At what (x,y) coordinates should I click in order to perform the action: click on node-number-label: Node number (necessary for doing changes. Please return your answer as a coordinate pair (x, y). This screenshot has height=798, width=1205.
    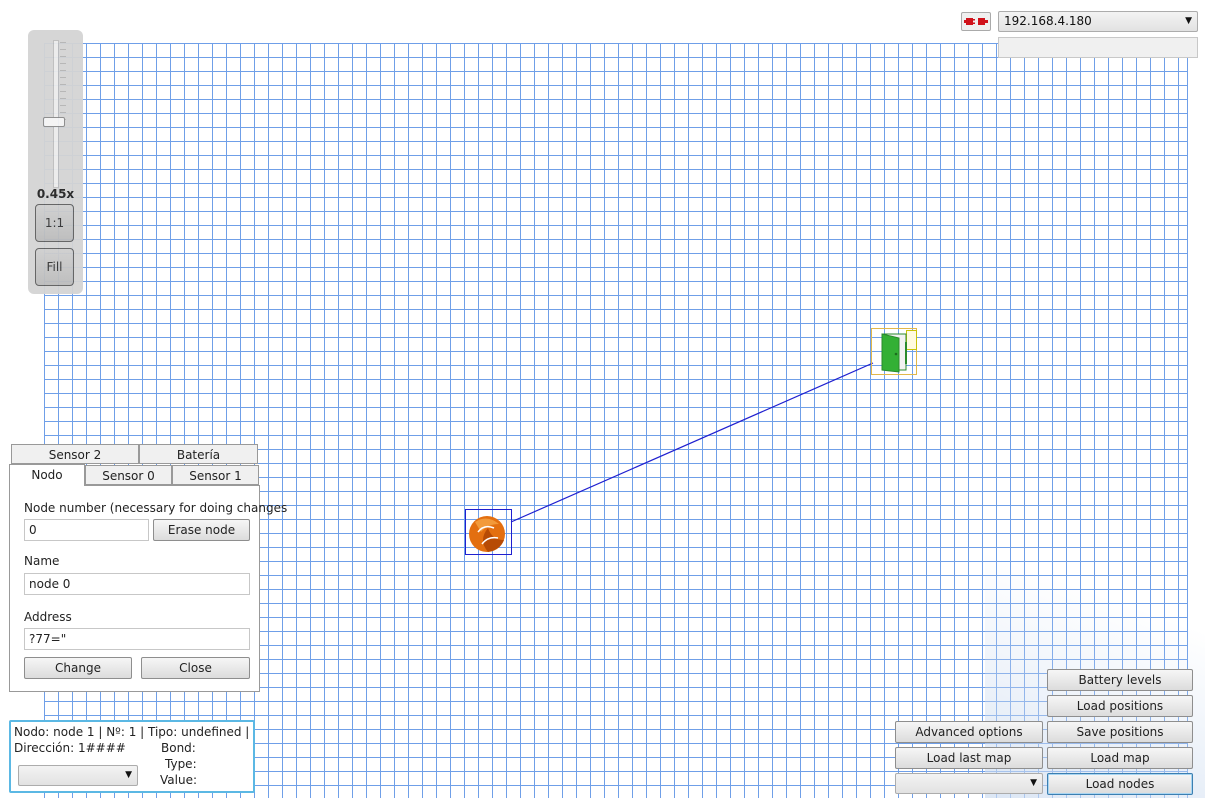
    Looking at the image, I should click on (156, 508).